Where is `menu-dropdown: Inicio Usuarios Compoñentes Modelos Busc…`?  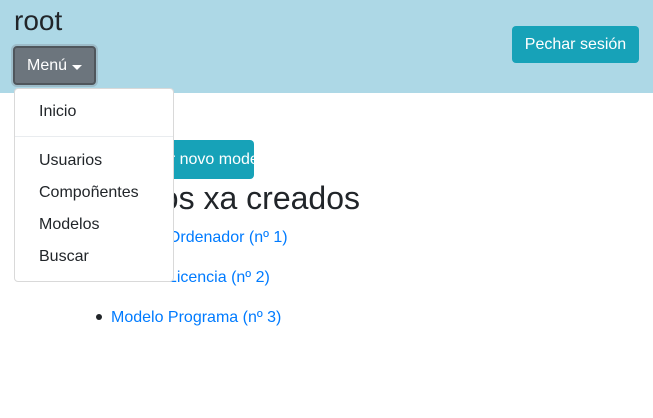 menu-dropdown: Inicio Usuarios Compoñentes Modelos Busc… is located at coordinates (94, 185).